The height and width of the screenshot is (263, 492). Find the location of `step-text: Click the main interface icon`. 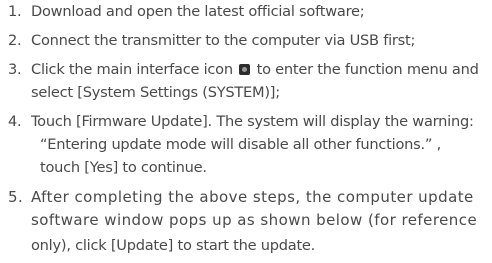

step-text: Click the main interface icon is located at coordinates (132, 69).